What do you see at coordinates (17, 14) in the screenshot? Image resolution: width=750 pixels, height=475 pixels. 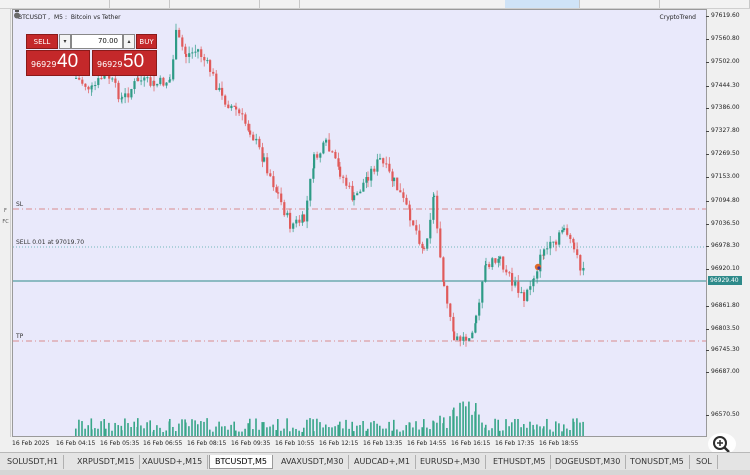 I see `indicator-icon` at bounding box center [17, 14].